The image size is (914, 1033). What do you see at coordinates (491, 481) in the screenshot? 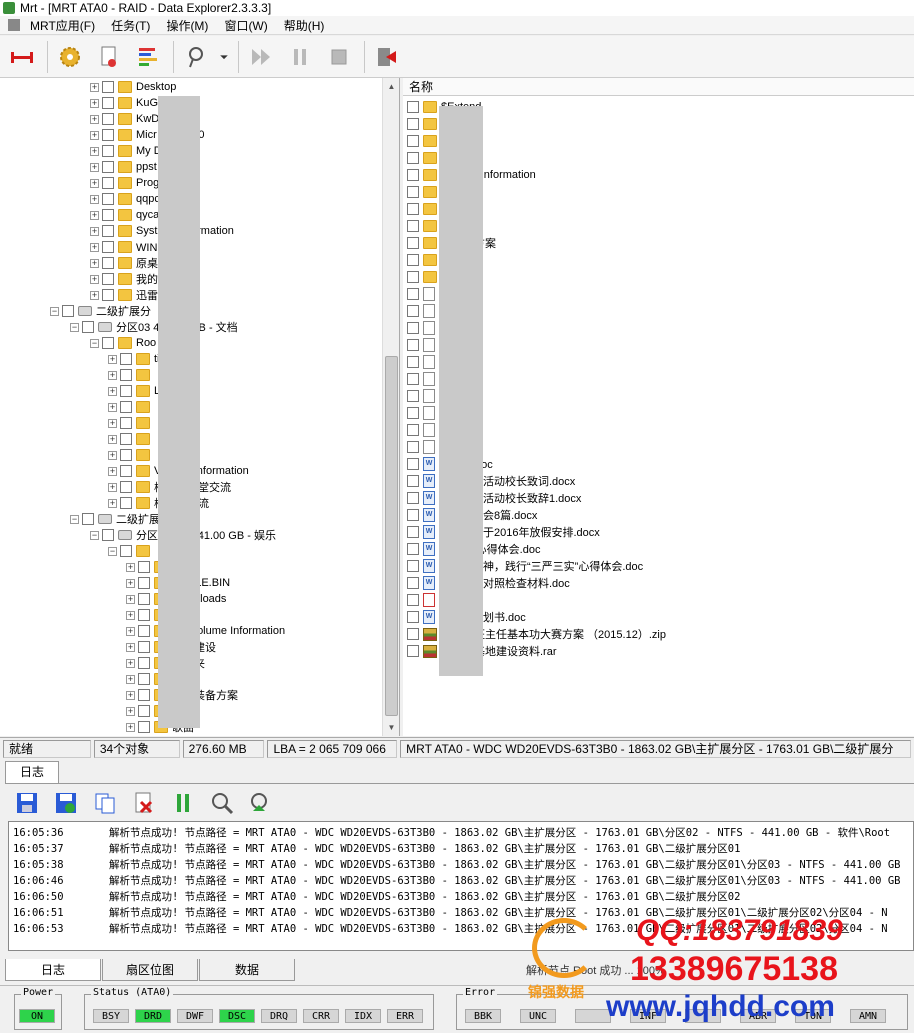
I see `list-item: W 元旦庆祝活动校长致词.docx` at bounding box center [491, 481].